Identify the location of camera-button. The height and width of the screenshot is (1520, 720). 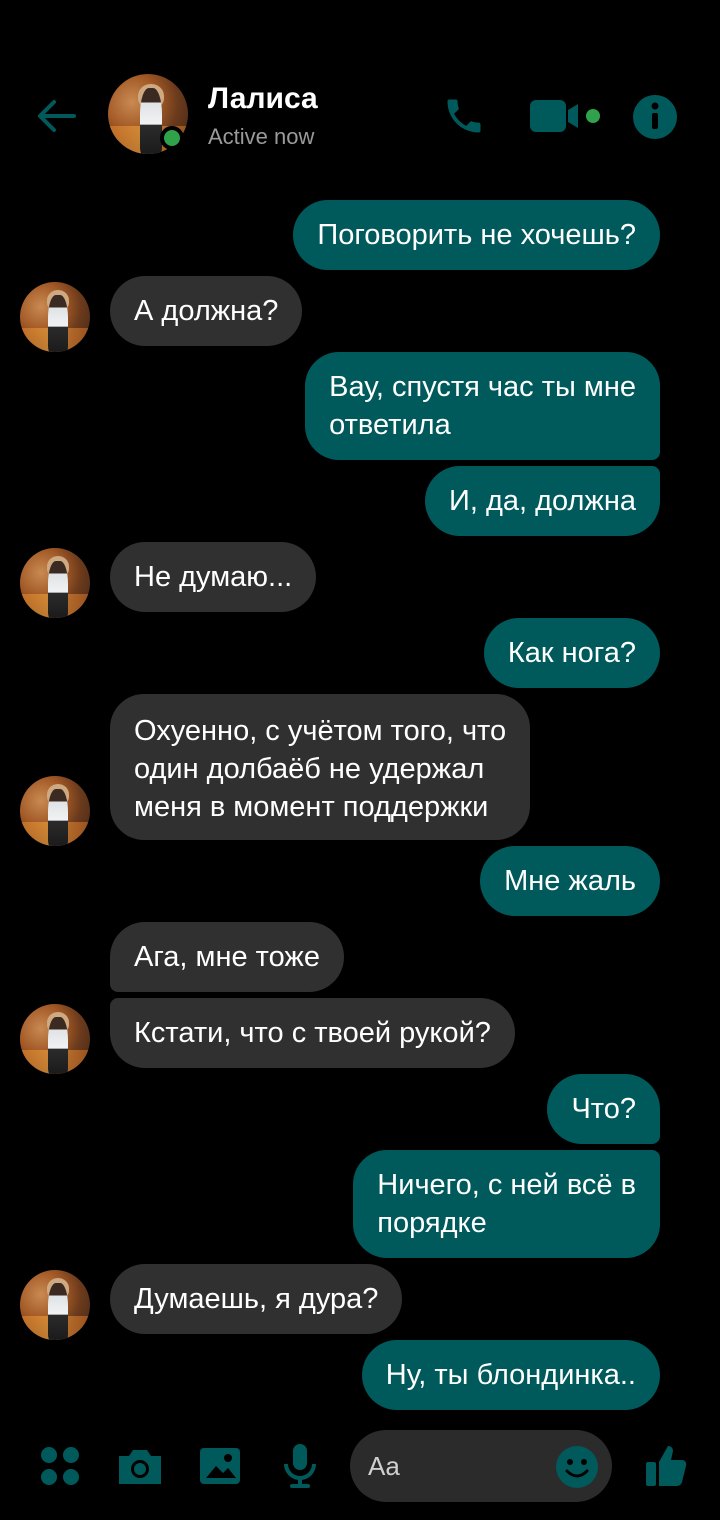
(140, 1466).